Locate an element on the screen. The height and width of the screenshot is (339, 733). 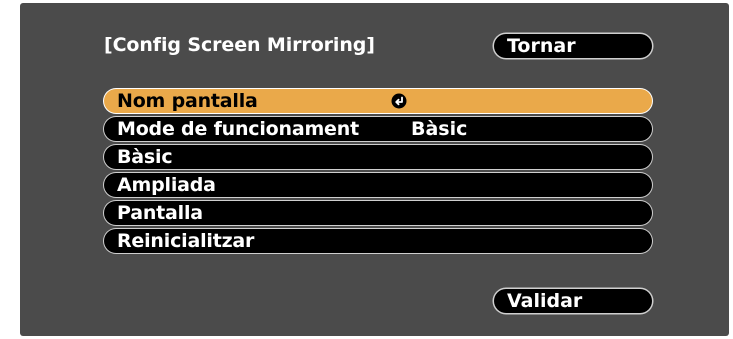
menu-item-label: Reinicialitzar is located at coordinates (186, 241).